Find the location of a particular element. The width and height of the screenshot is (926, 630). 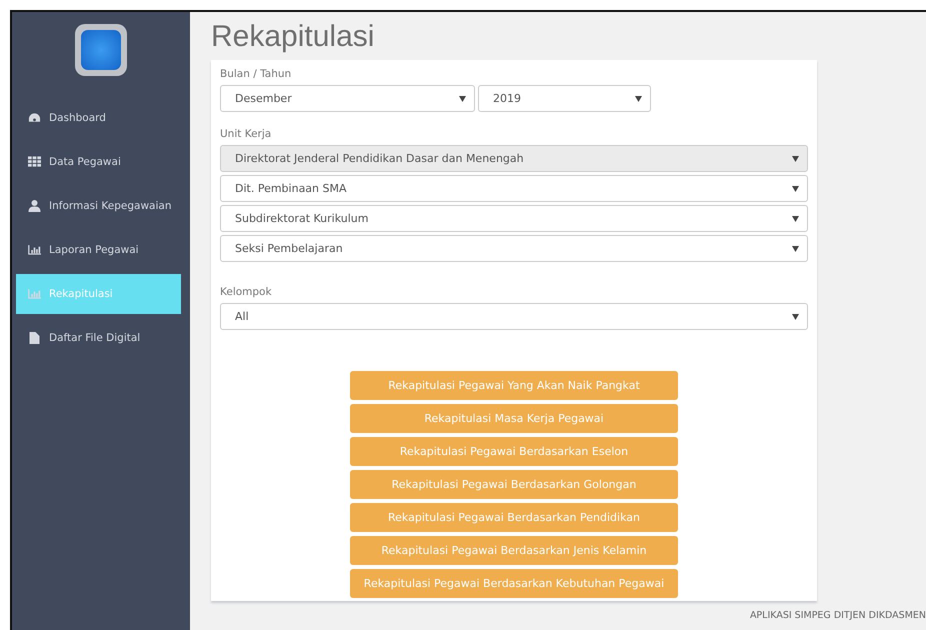

dropdown: All is located at coordinates (514, 316).